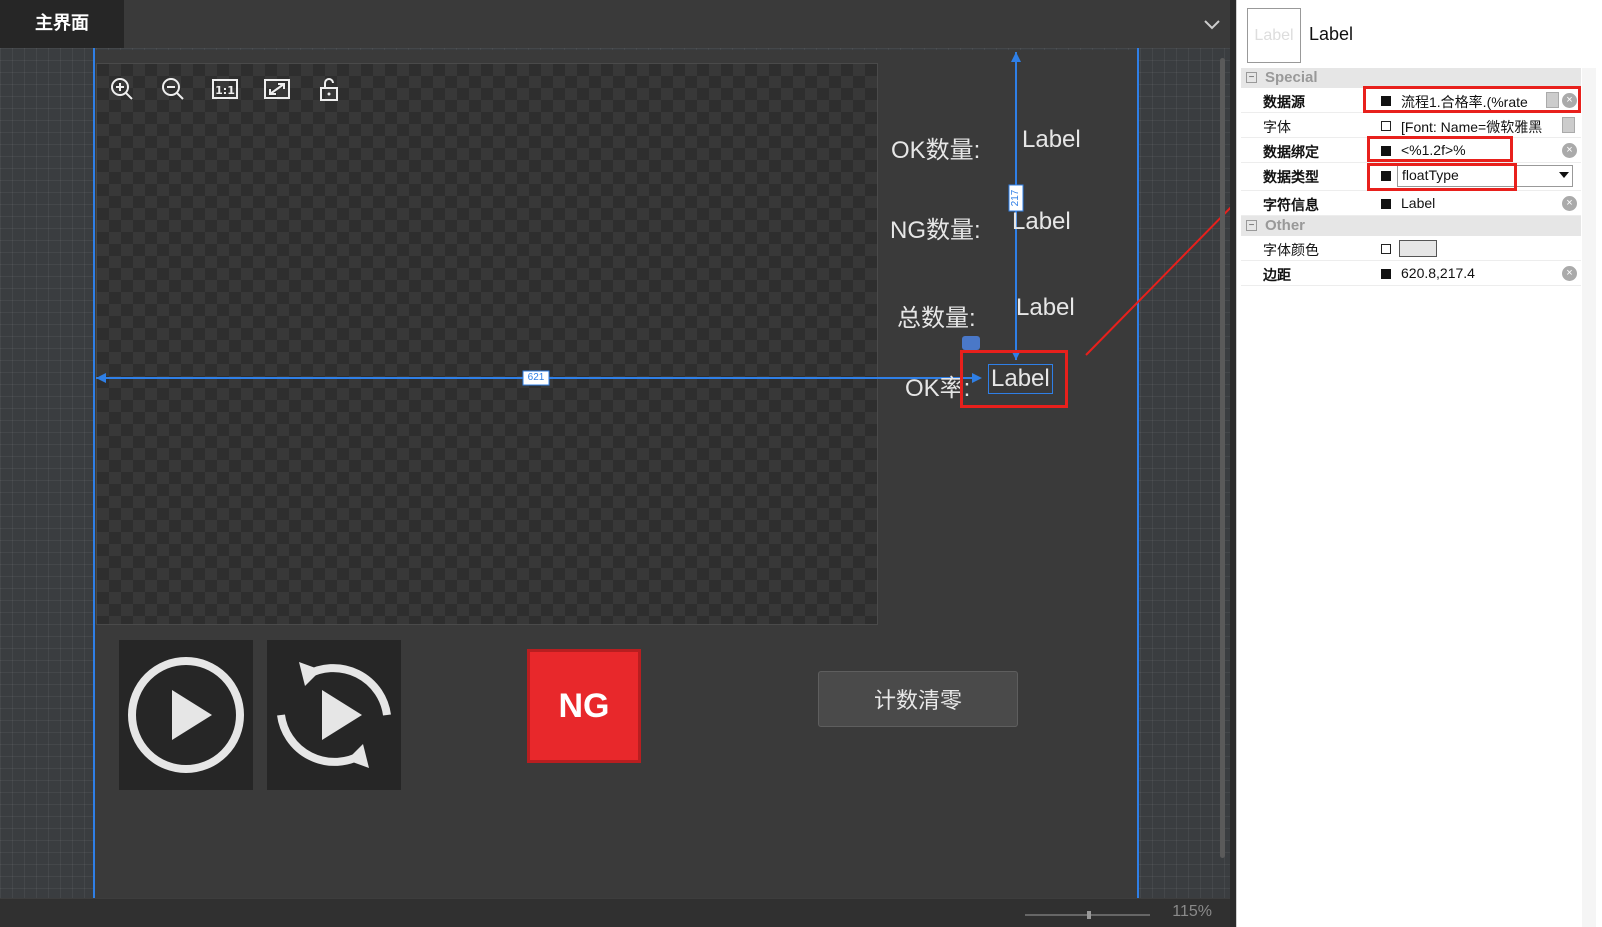 The image size is (1602, 927). I want to click on status-bar: 115%, so click(615, 912).